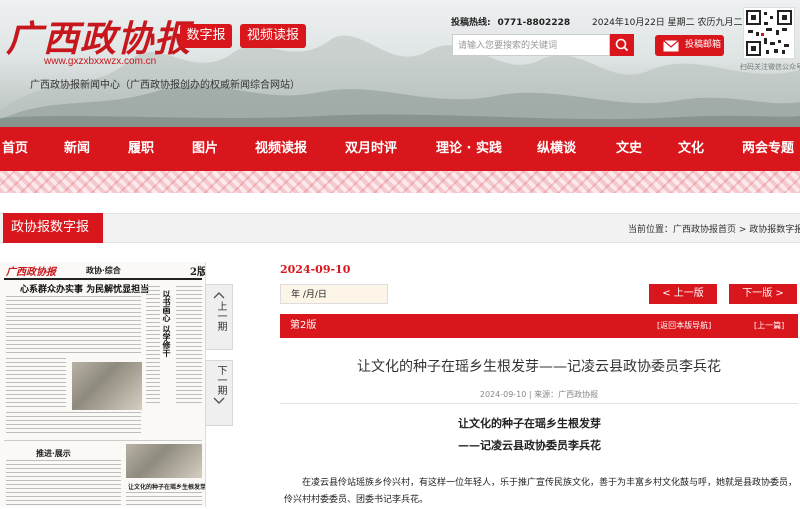 This screenshot has height=509, width=800. I want to click on qr-code, so click(769, 33).